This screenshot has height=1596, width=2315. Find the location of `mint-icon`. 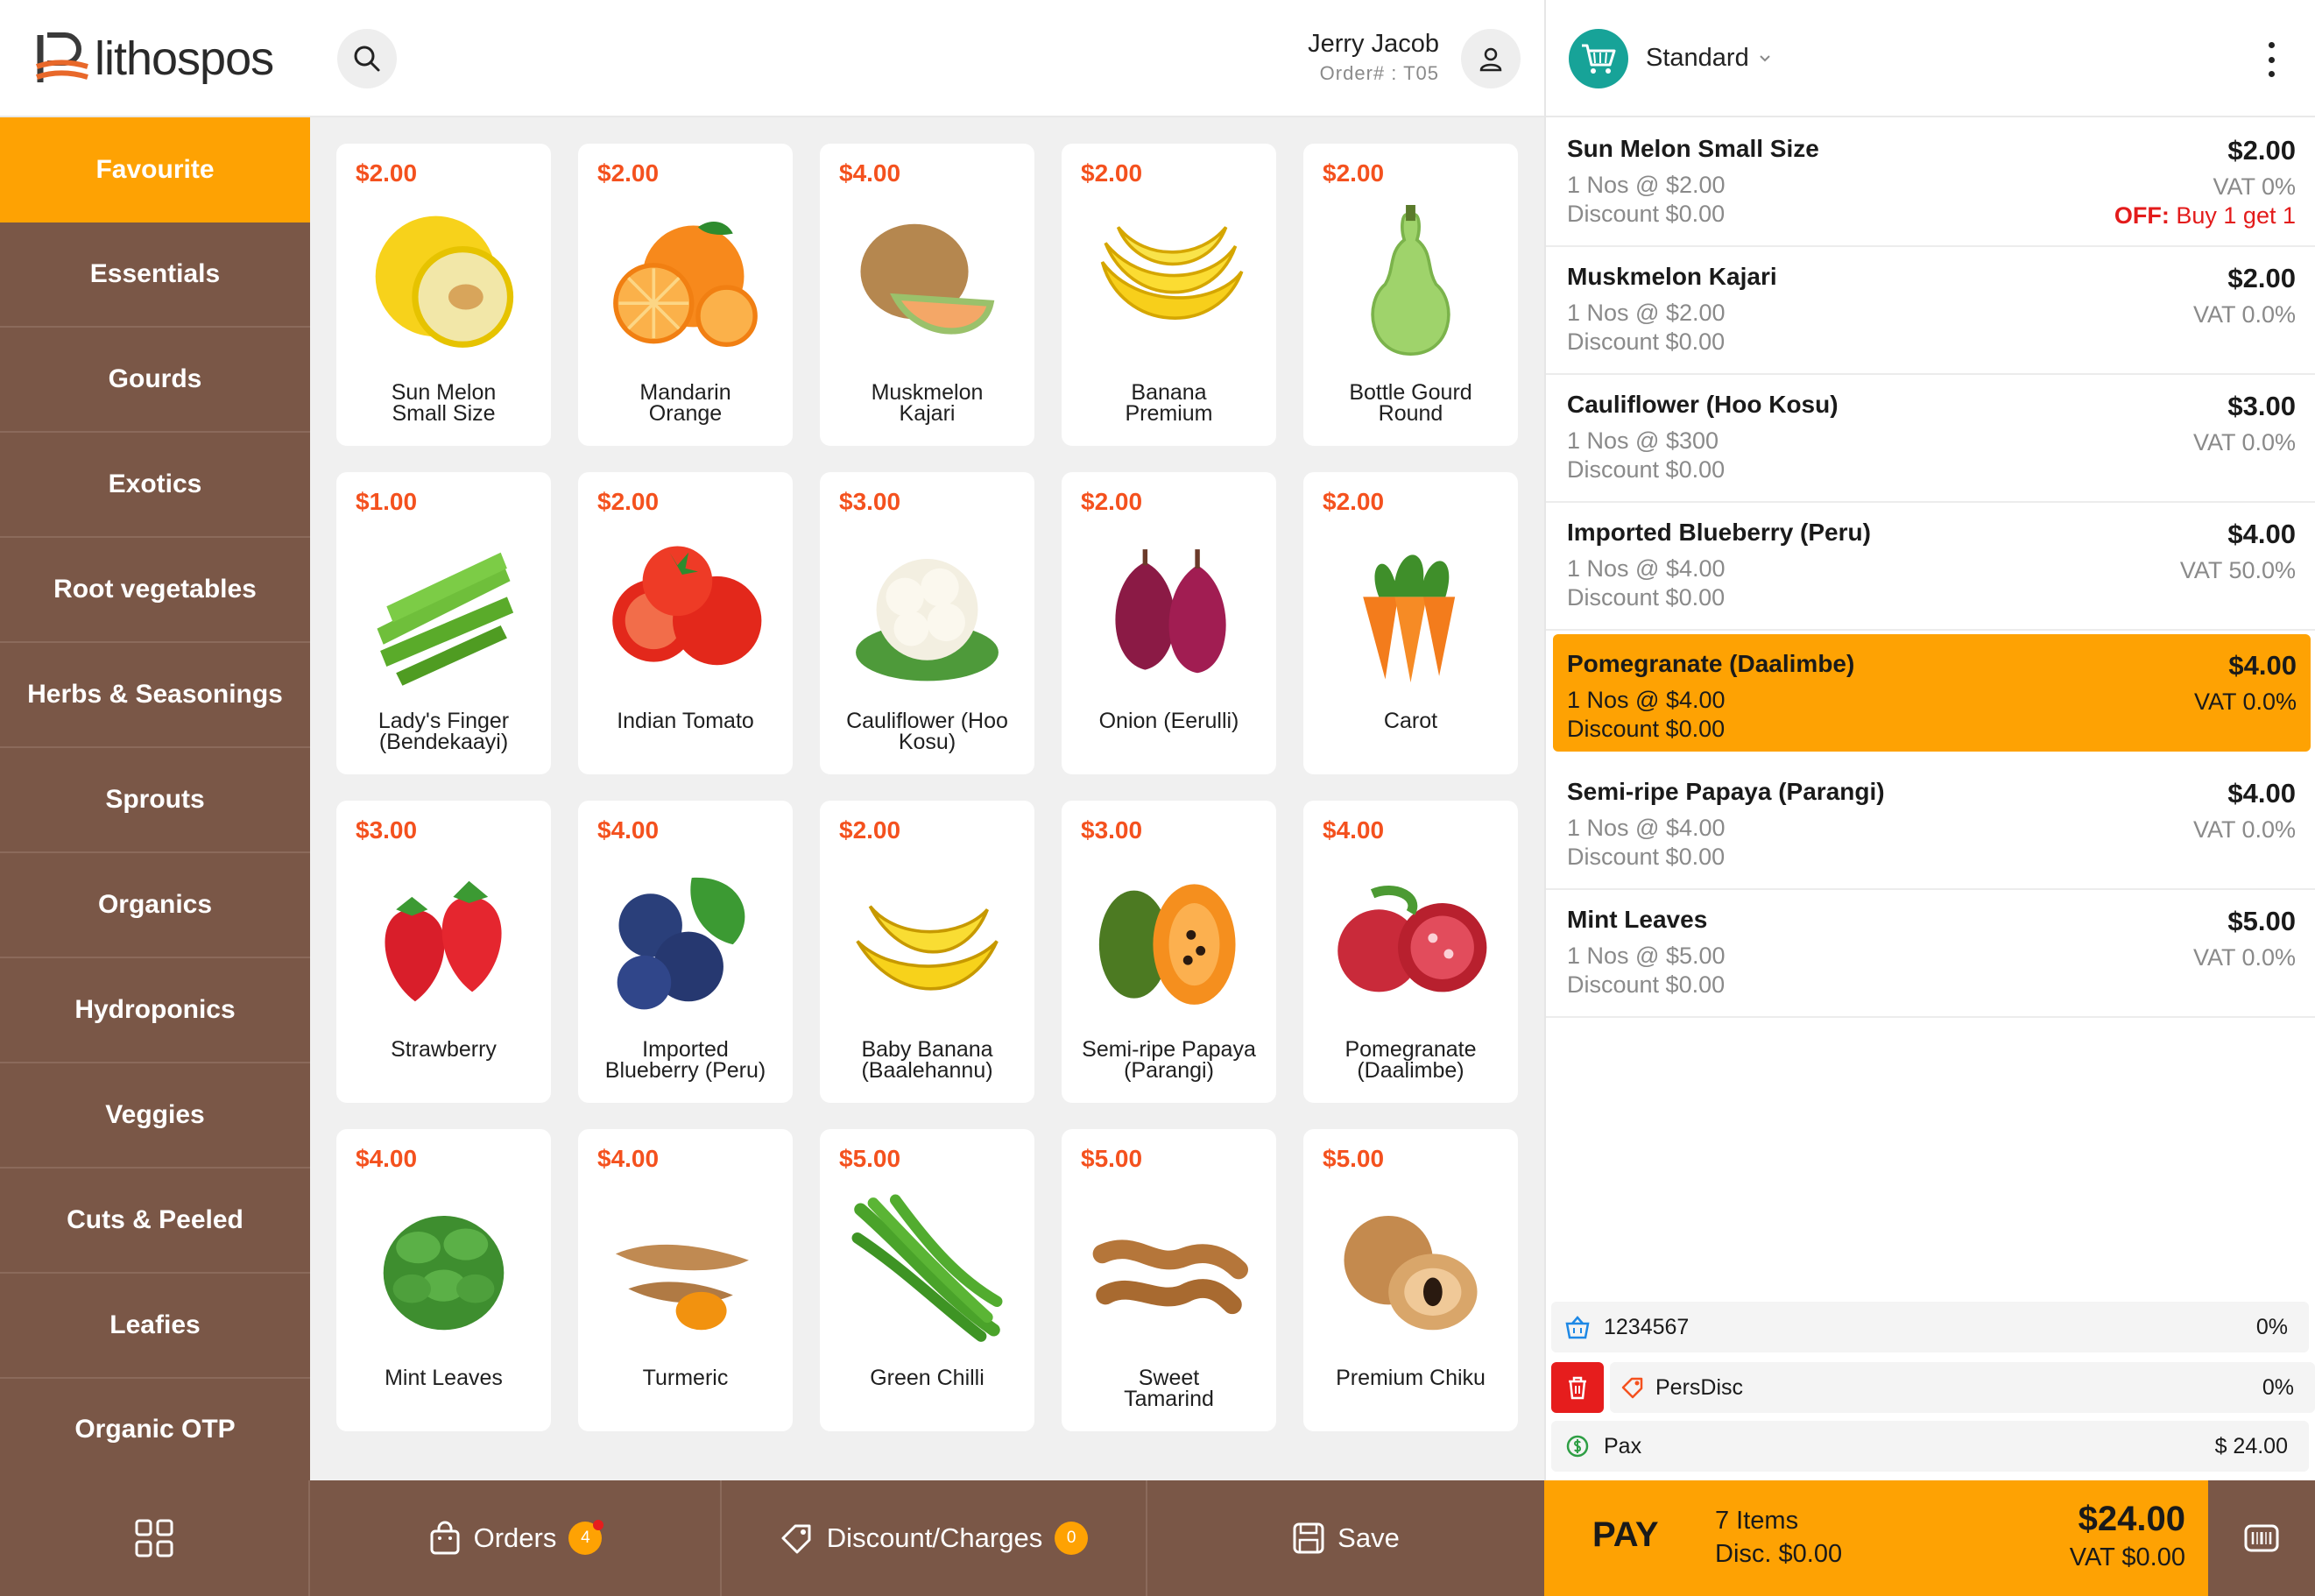

mint-icon is located at coordinates (444, 1273).